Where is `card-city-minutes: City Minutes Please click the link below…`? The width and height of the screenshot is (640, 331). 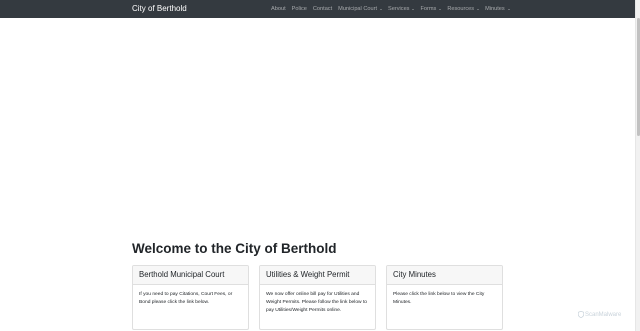
card-city-minutes: City Minutes Please click the link below… is located at coordinates (444, 297).